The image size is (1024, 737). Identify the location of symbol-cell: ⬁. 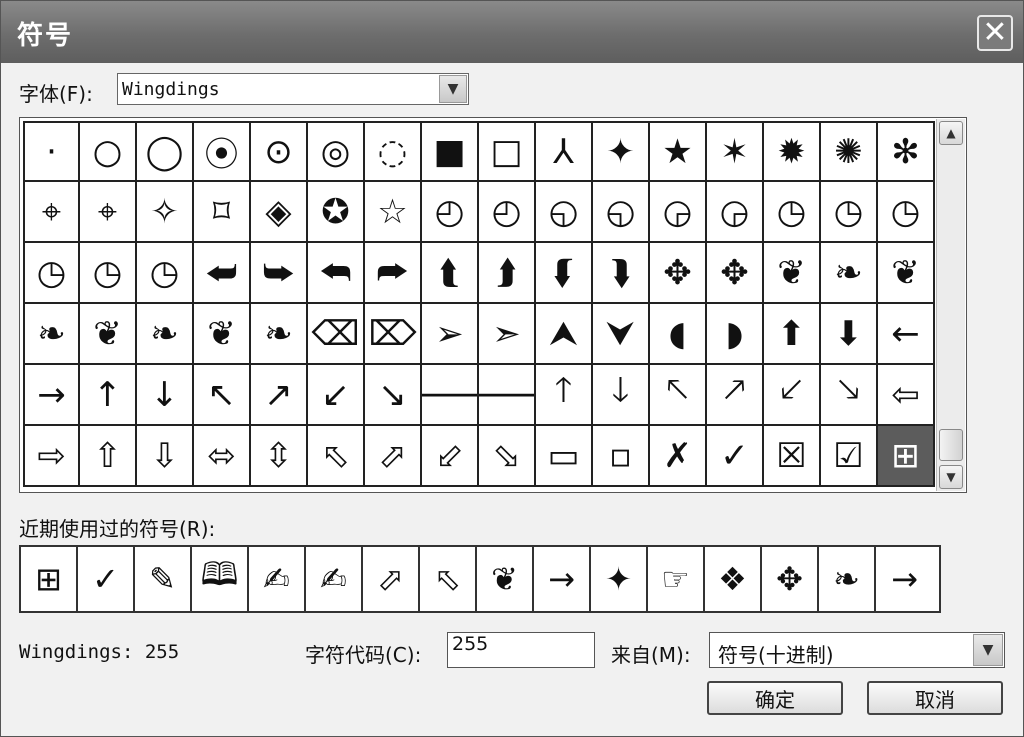
(336, 456).